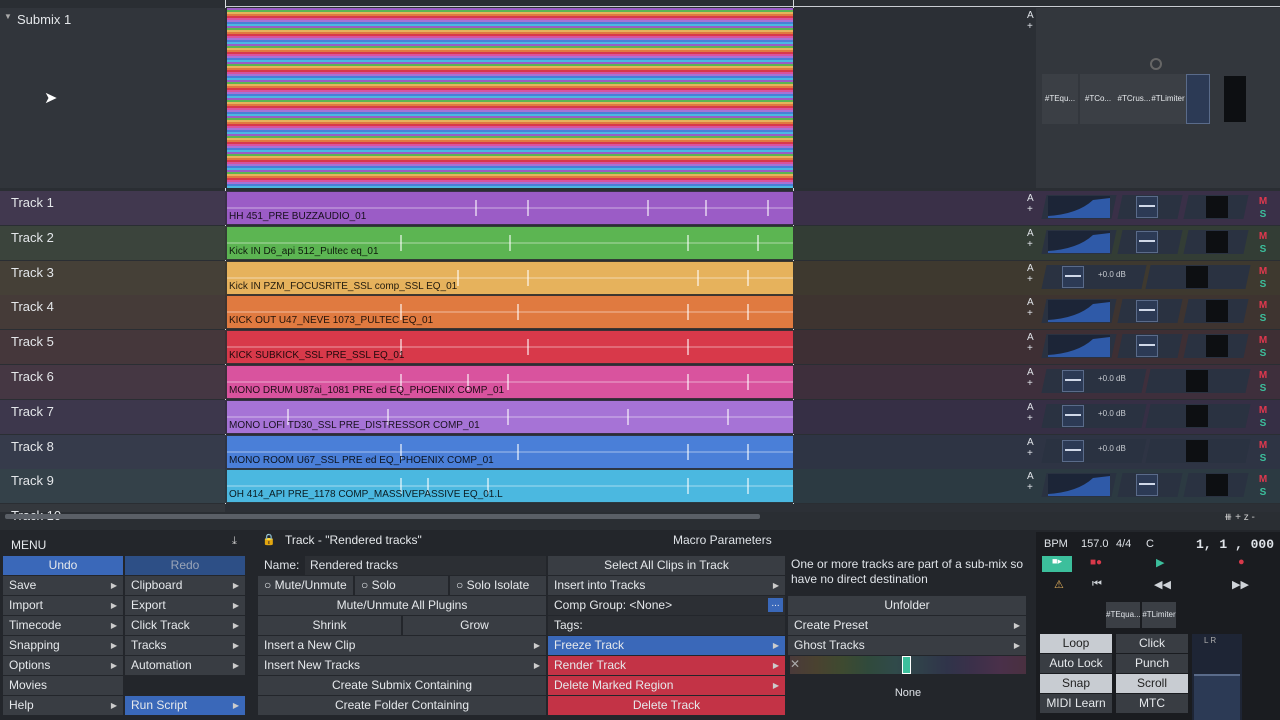 The width and height of the screenshot is (1280, 720). I want to click on track-header: Track 10, so click(112, 513).